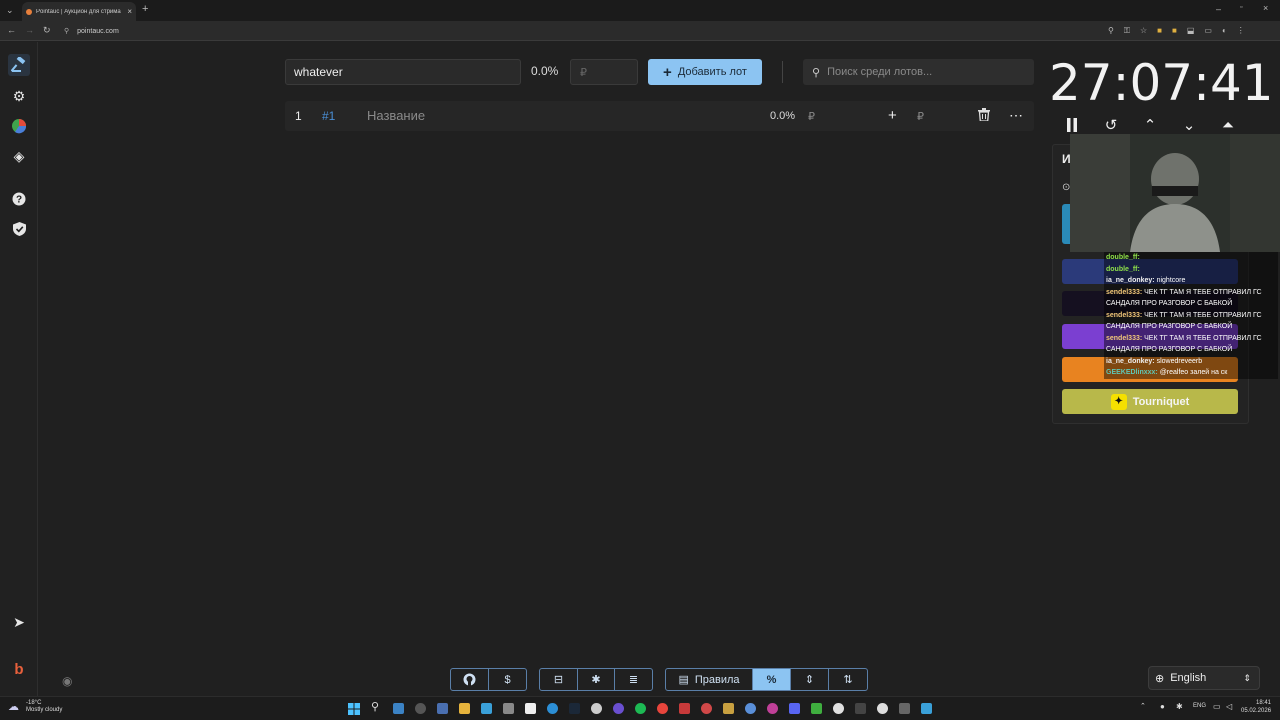 This screenshot has height=720, width=1280. Describe the element at coordinates (19, 96) in the screenshot. I see `settings-icon: ⚙` at that location.